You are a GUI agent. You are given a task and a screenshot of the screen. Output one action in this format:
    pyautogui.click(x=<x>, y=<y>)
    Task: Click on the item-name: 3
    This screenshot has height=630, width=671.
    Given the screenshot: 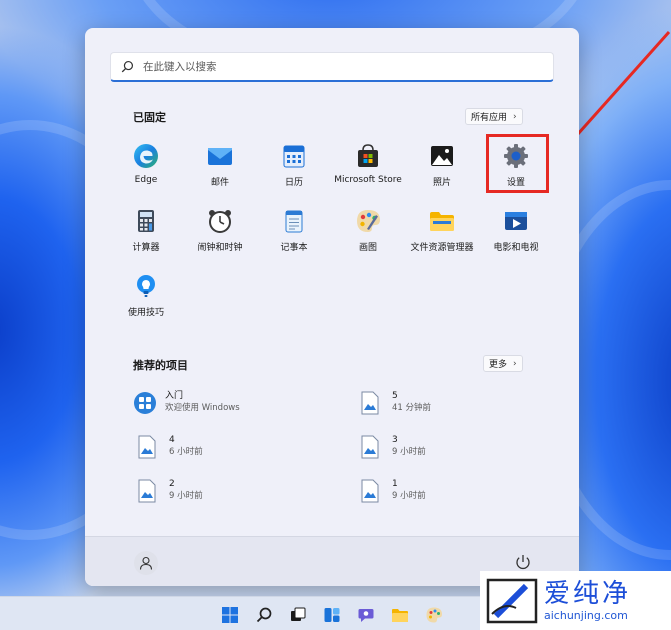 What is the action you would take?
    pyautogui.click(x=395, y=440)
    